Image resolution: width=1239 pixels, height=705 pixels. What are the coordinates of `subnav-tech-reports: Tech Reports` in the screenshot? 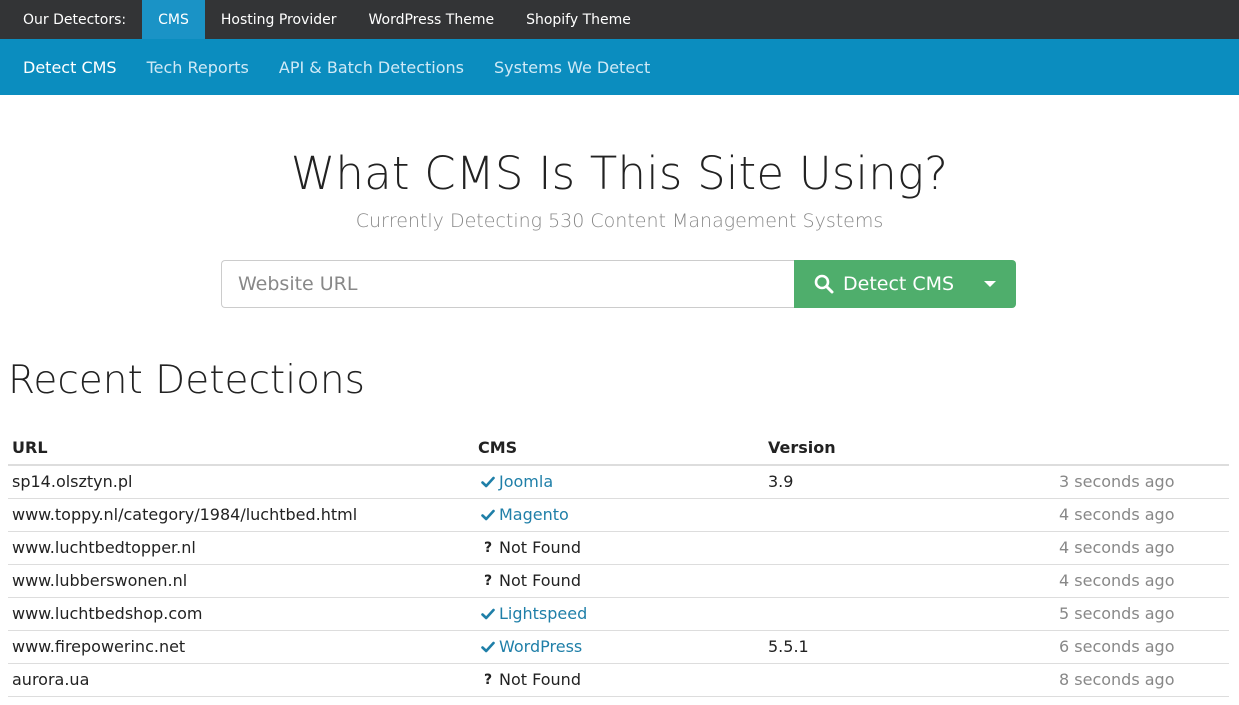 It's located at (198, 67).